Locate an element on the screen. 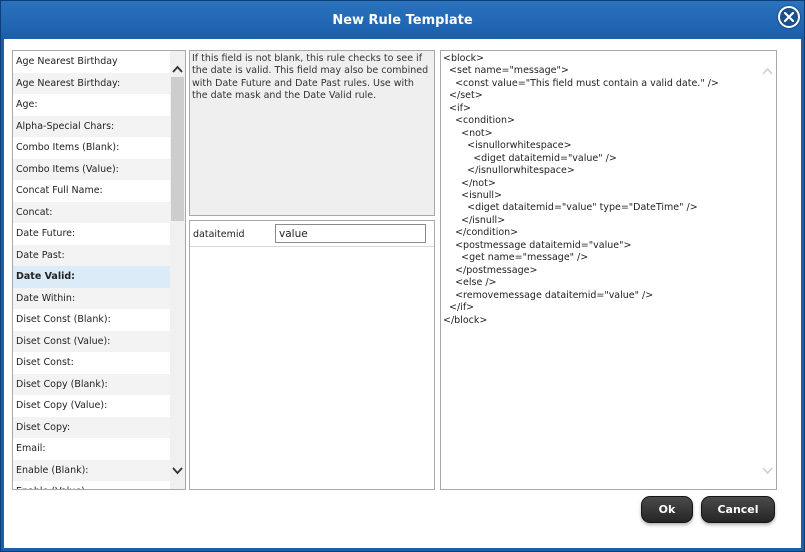  code-scroll-down-button is located at coordinates (767, 471).